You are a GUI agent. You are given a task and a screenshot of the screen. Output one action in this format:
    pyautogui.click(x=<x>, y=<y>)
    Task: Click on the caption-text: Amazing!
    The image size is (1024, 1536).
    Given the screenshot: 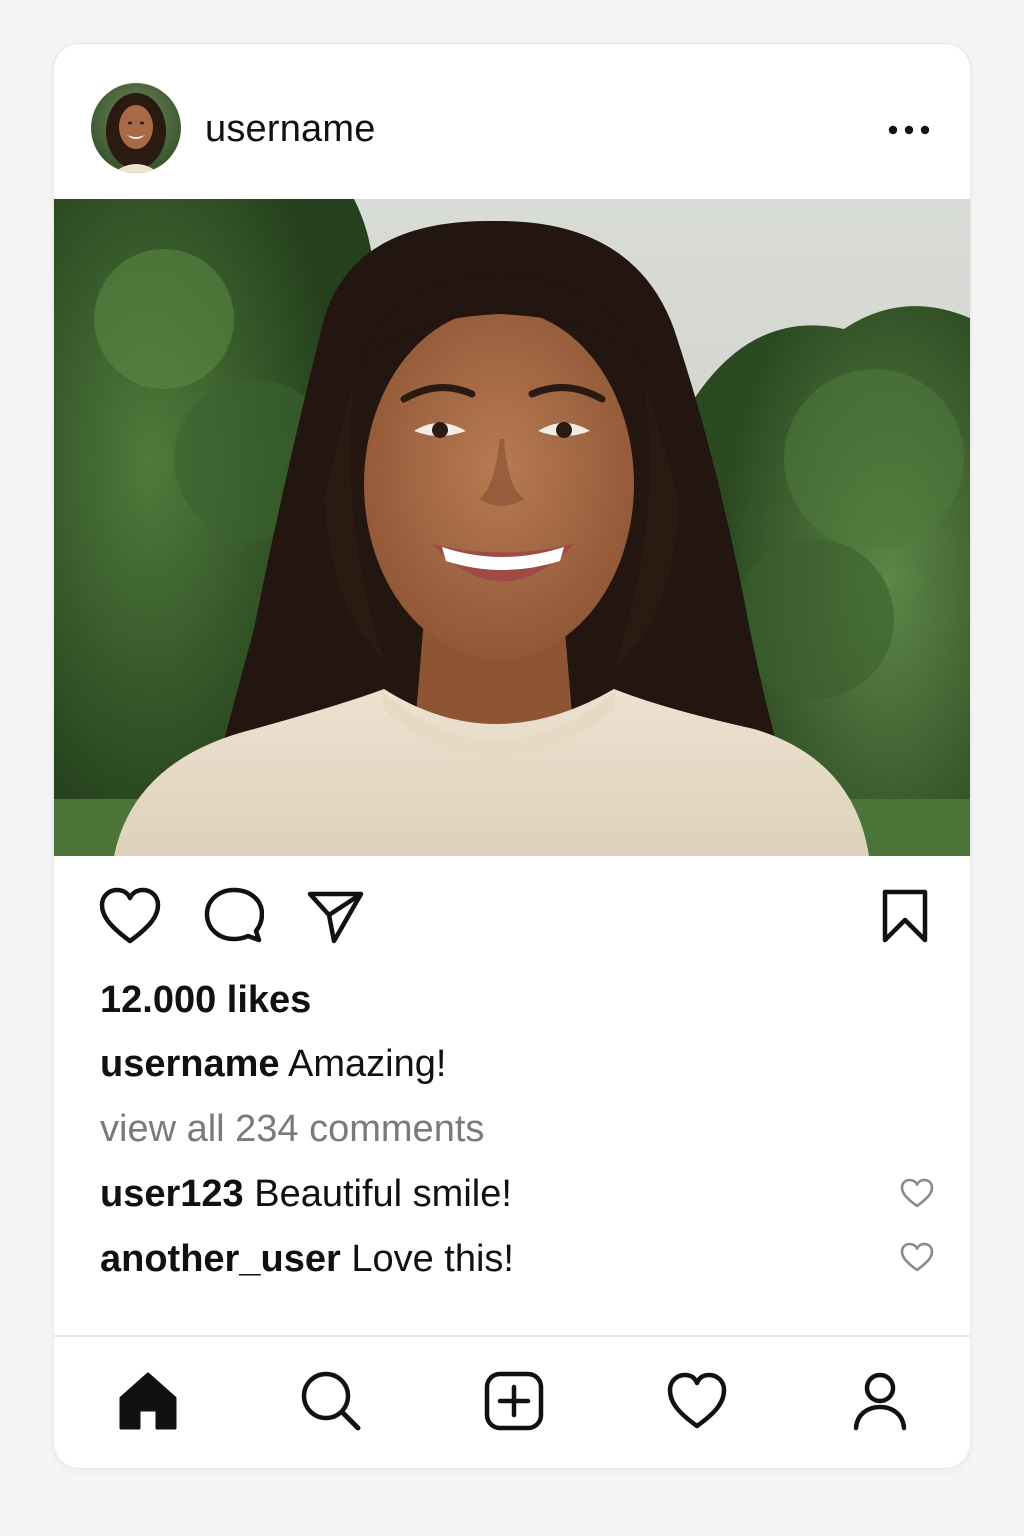 What is the action you would take?
    pyautogui.click(x=367, y=1064)
    